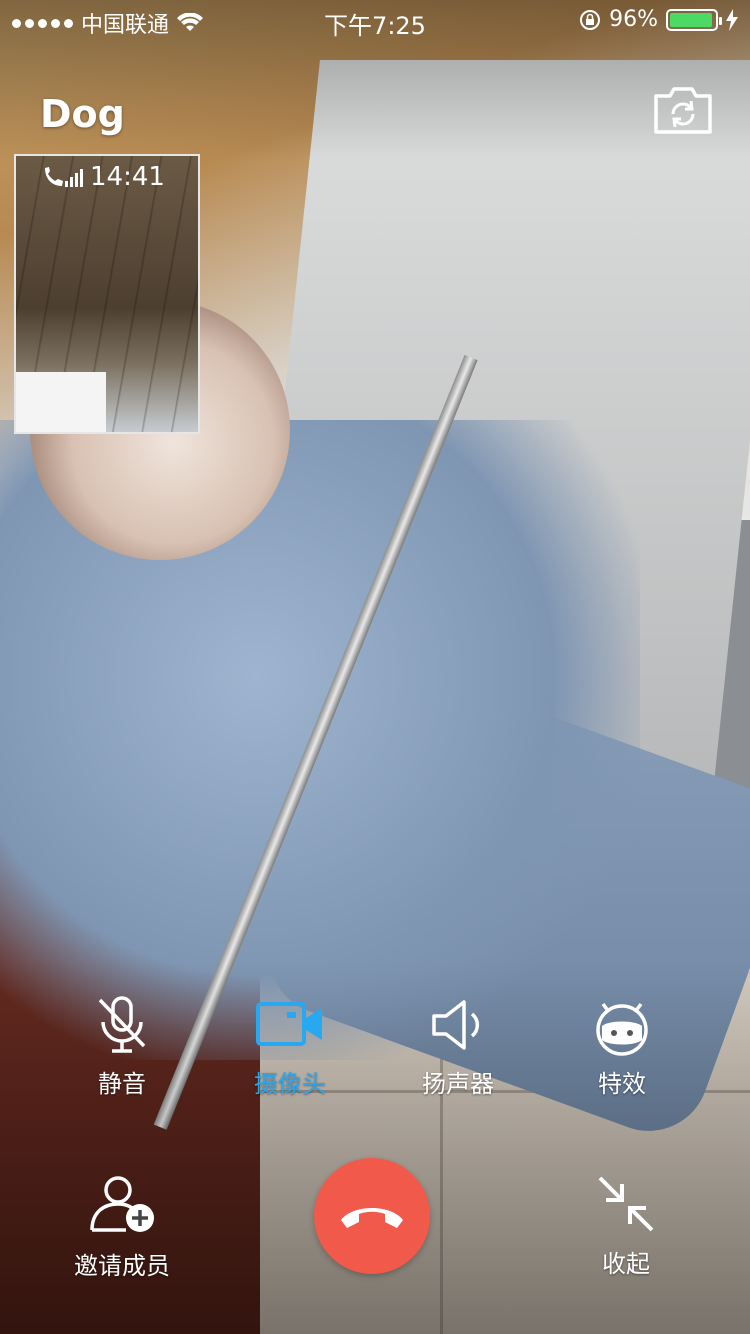 Image resolution: width=750 pixels, height=1334 pixels. I want to click on orientation-lock-icon, so click(590, 19).